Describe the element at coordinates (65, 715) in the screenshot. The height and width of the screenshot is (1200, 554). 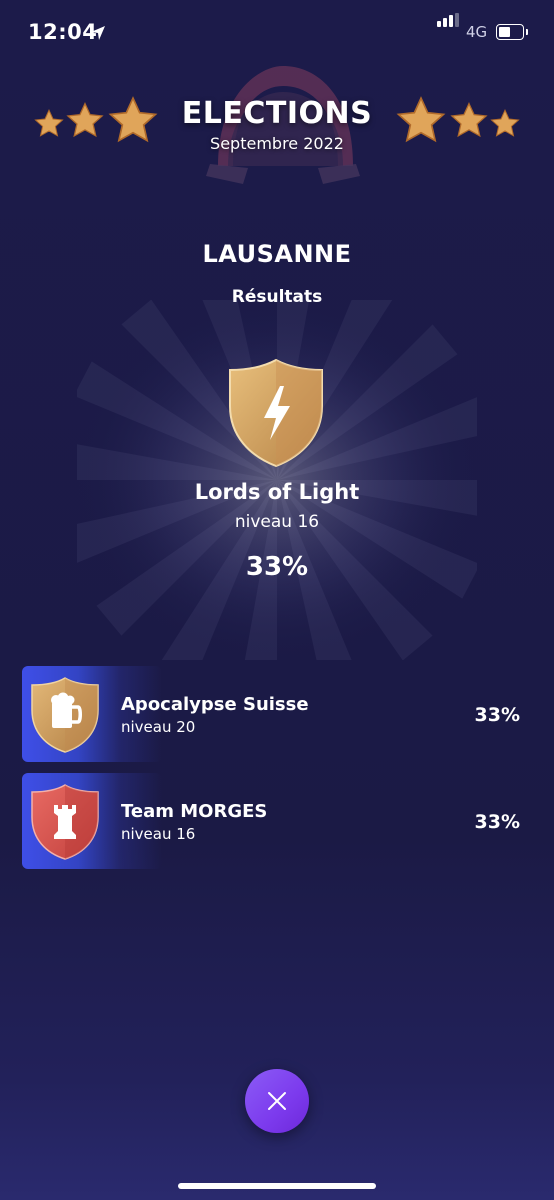
I see `beer-mug-shield-icon` at that location.